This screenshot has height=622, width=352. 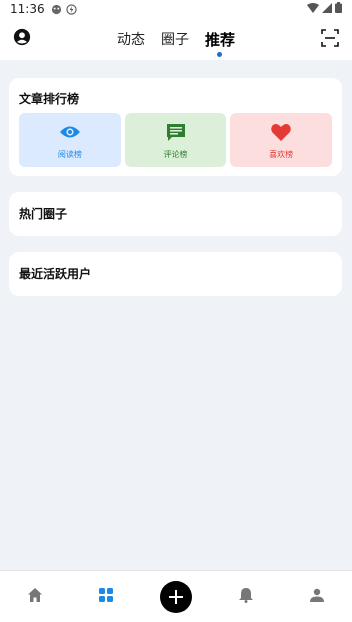 I want to click on status-time: 11:36, so click(x=27, y=9).